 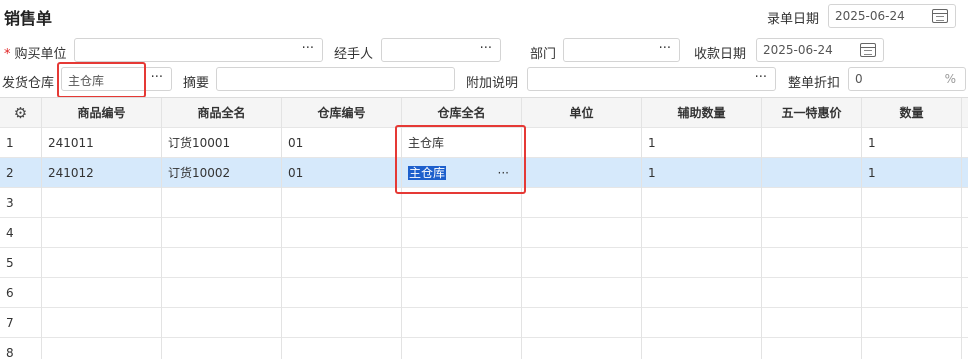 I want to click on extra-more-icon: ···, so click(x=761, y=77).